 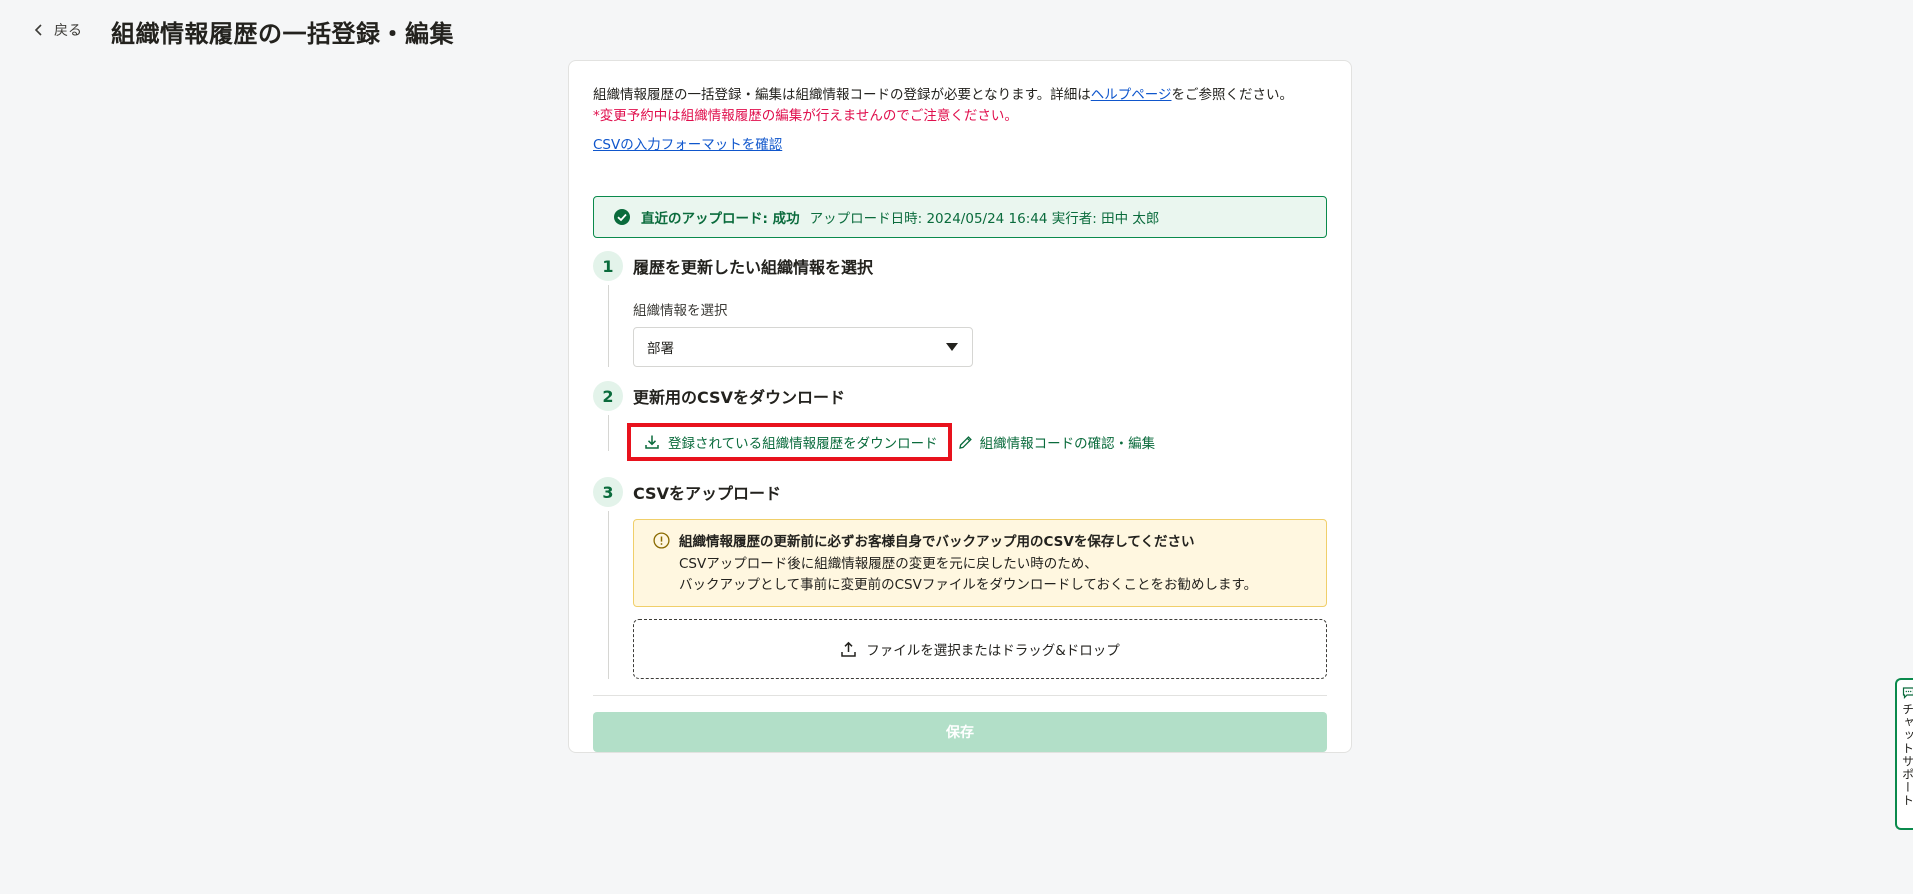 What do you see at coordinates (68, 31) in the screenshot?
I see `back-label: 戻る` at bounding box center [68, 31].